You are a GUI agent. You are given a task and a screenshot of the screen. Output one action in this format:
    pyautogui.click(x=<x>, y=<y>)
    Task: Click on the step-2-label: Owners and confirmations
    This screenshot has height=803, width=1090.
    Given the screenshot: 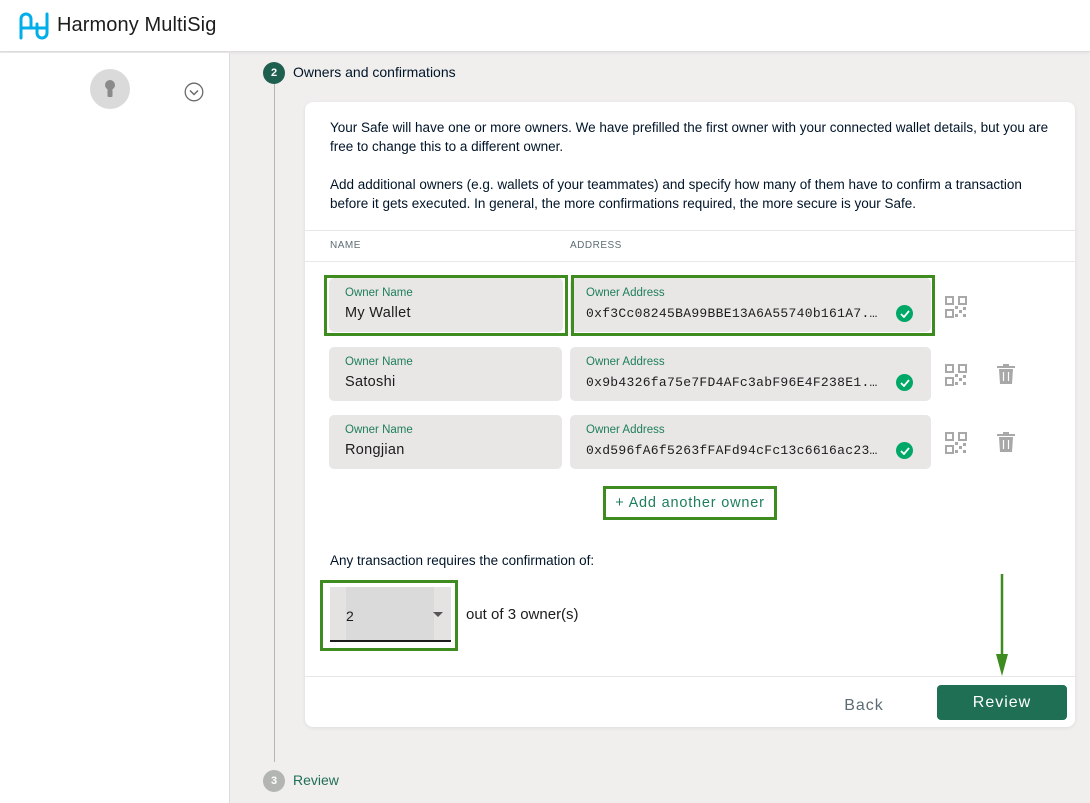 What is the action you would take?
    pyautogui.click(x=374, y=72)
    